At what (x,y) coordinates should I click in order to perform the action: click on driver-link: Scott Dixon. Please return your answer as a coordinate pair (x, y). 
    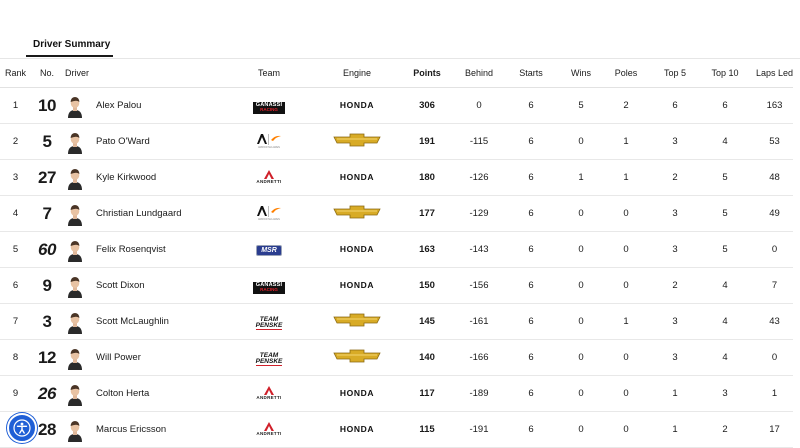
    Looking at the image, I should click on (139, 286).